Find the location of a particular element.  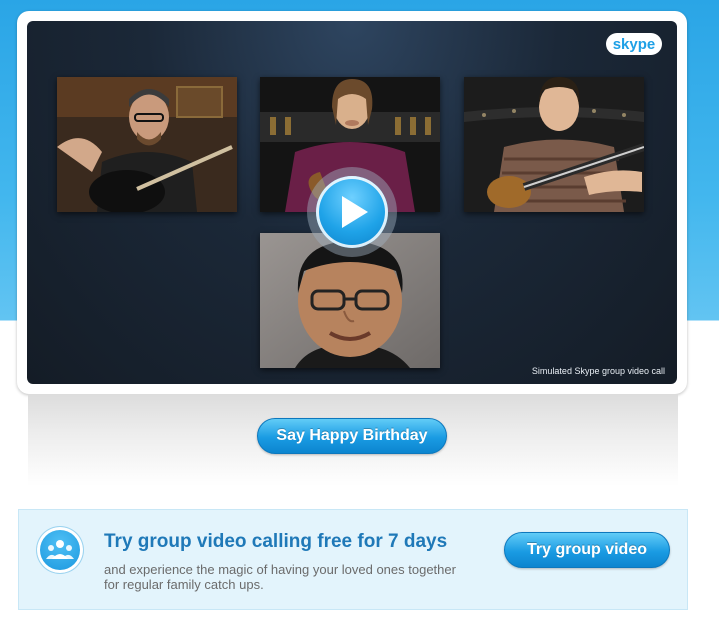

play-button is located at coordinates (352, 212).